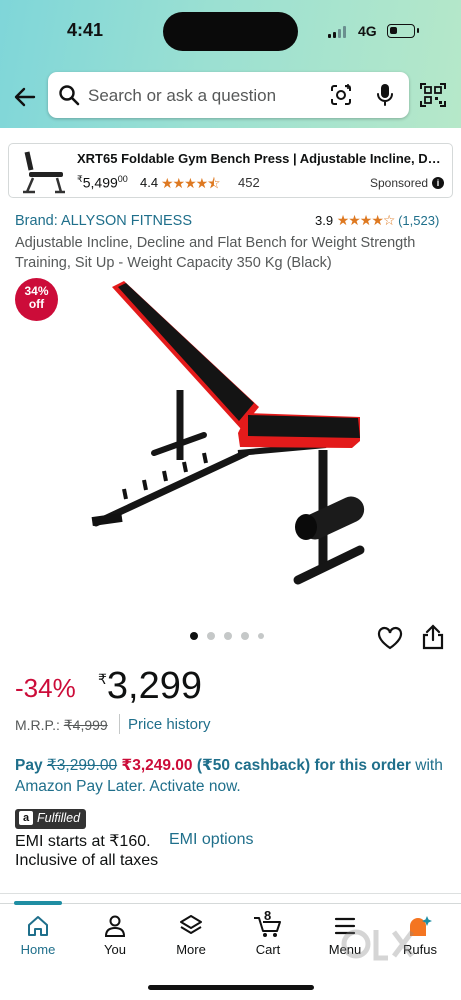  Describe the element at coordinates (61, 725) in the screenshot. I see `mrp: M.R.P.: ₹4,999` at that location.